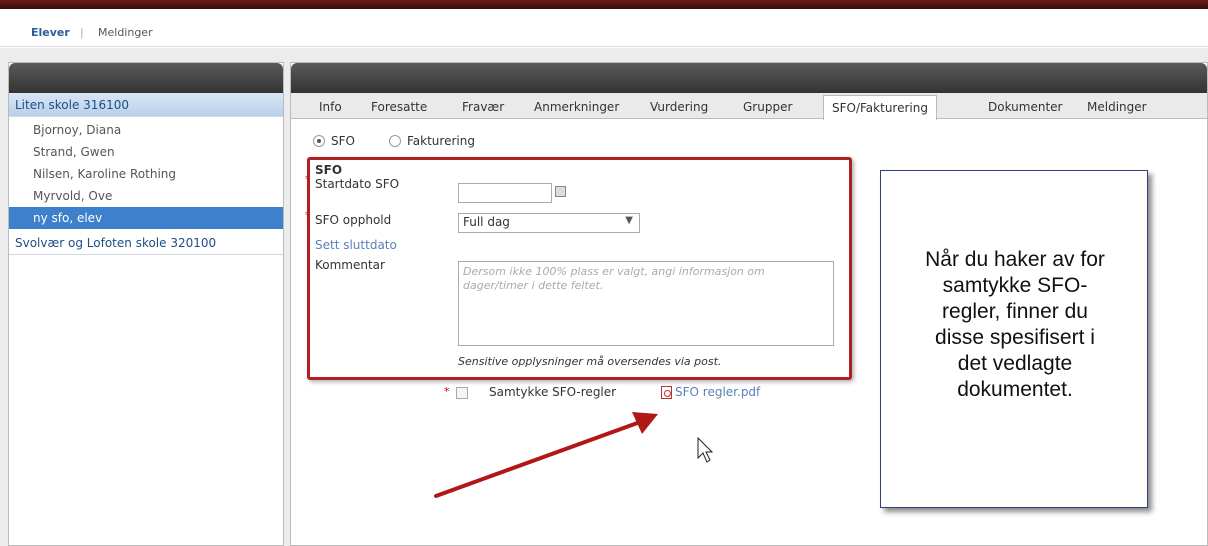  Describe the element at coordinates (399, 107) in the screenshot. I see `tab-foresatte: Foresatte` at that location.